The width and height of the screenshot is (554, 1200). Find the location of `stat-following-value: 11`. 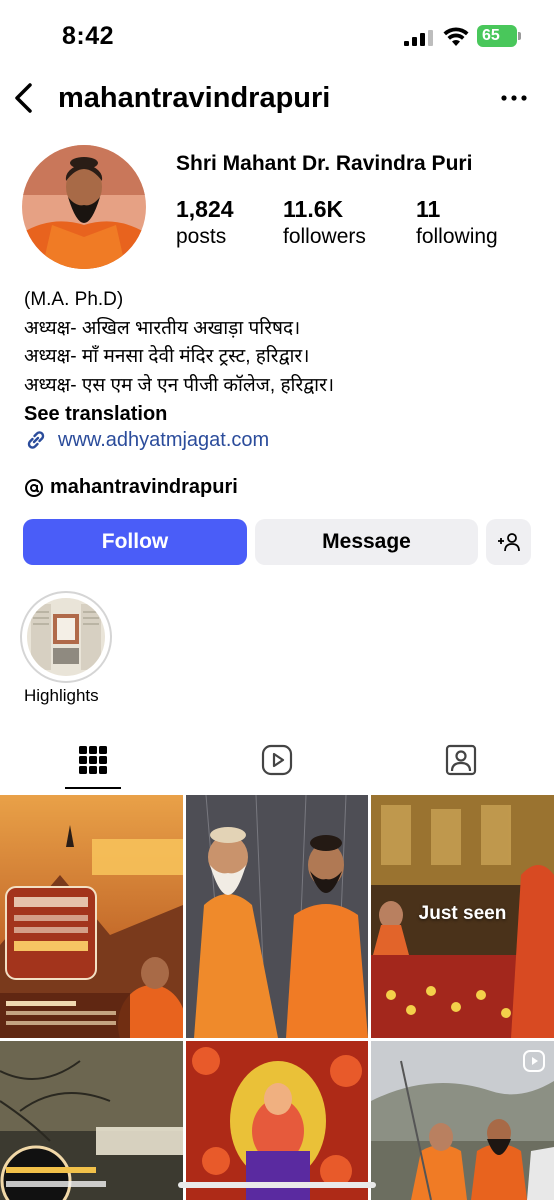

stat-following-value: 11 is located at coordinates (428, 209).